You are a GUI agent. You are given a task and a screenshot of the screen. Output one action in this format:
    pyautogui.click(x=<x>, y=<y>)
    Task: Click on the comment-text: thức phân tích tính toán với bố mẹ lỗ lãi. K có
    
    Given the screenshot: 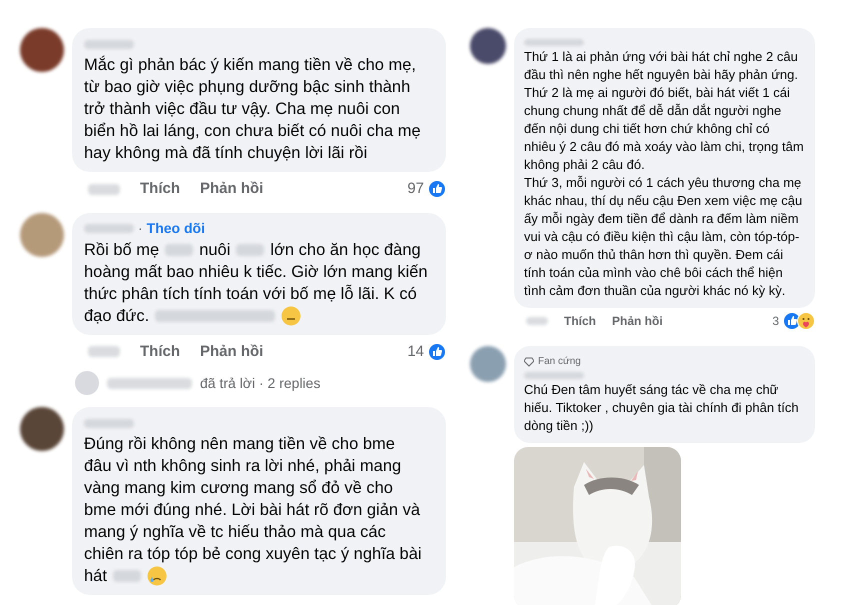 What is the action you would take?
    pyautogui.click(x=250, y=294)
    